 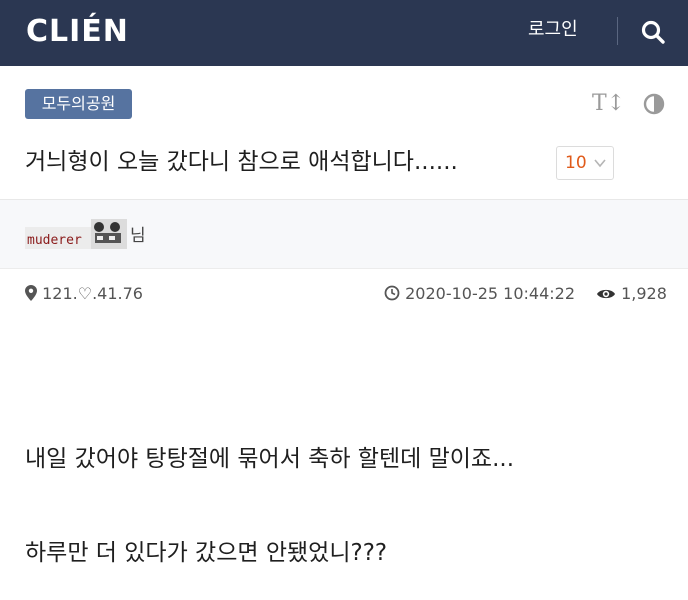 What do you see at coordinates (78, 104) in the screenshot?
I see `board-category-tag: 모두의공원` at bounding box center [78, 104].